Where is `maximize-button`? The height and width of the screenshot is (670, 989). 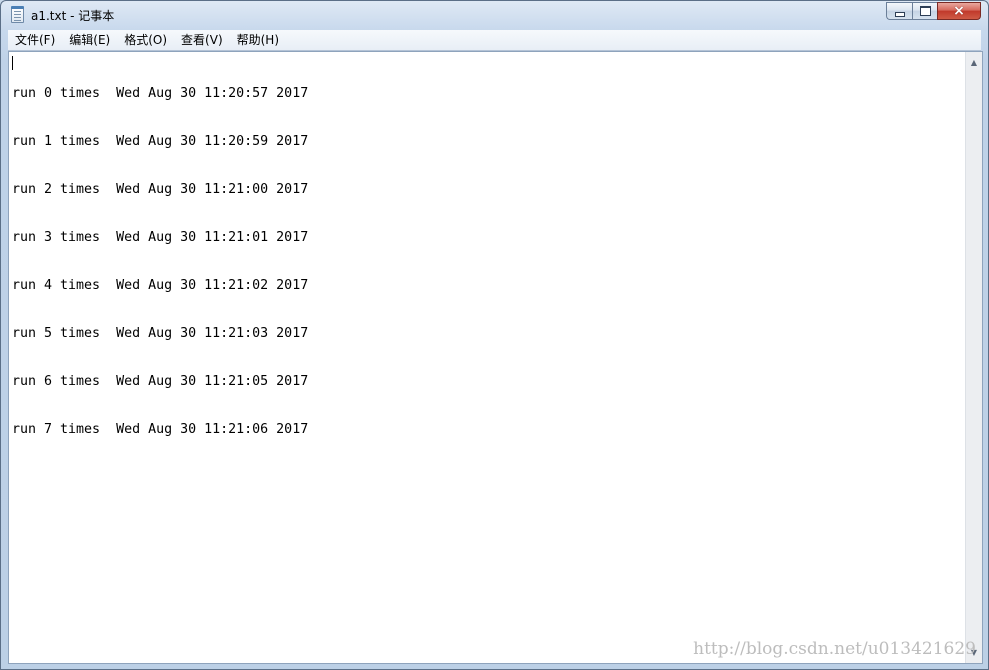
maximize-button is located at coordinates (924, 11).